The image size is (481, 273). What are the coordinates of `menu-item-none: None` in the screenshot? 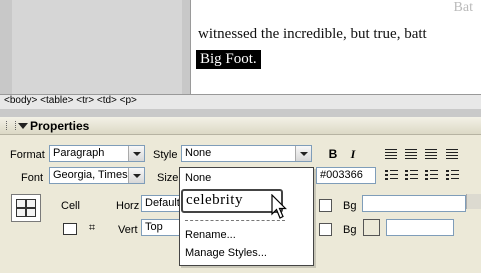 It's located at (198, 178).